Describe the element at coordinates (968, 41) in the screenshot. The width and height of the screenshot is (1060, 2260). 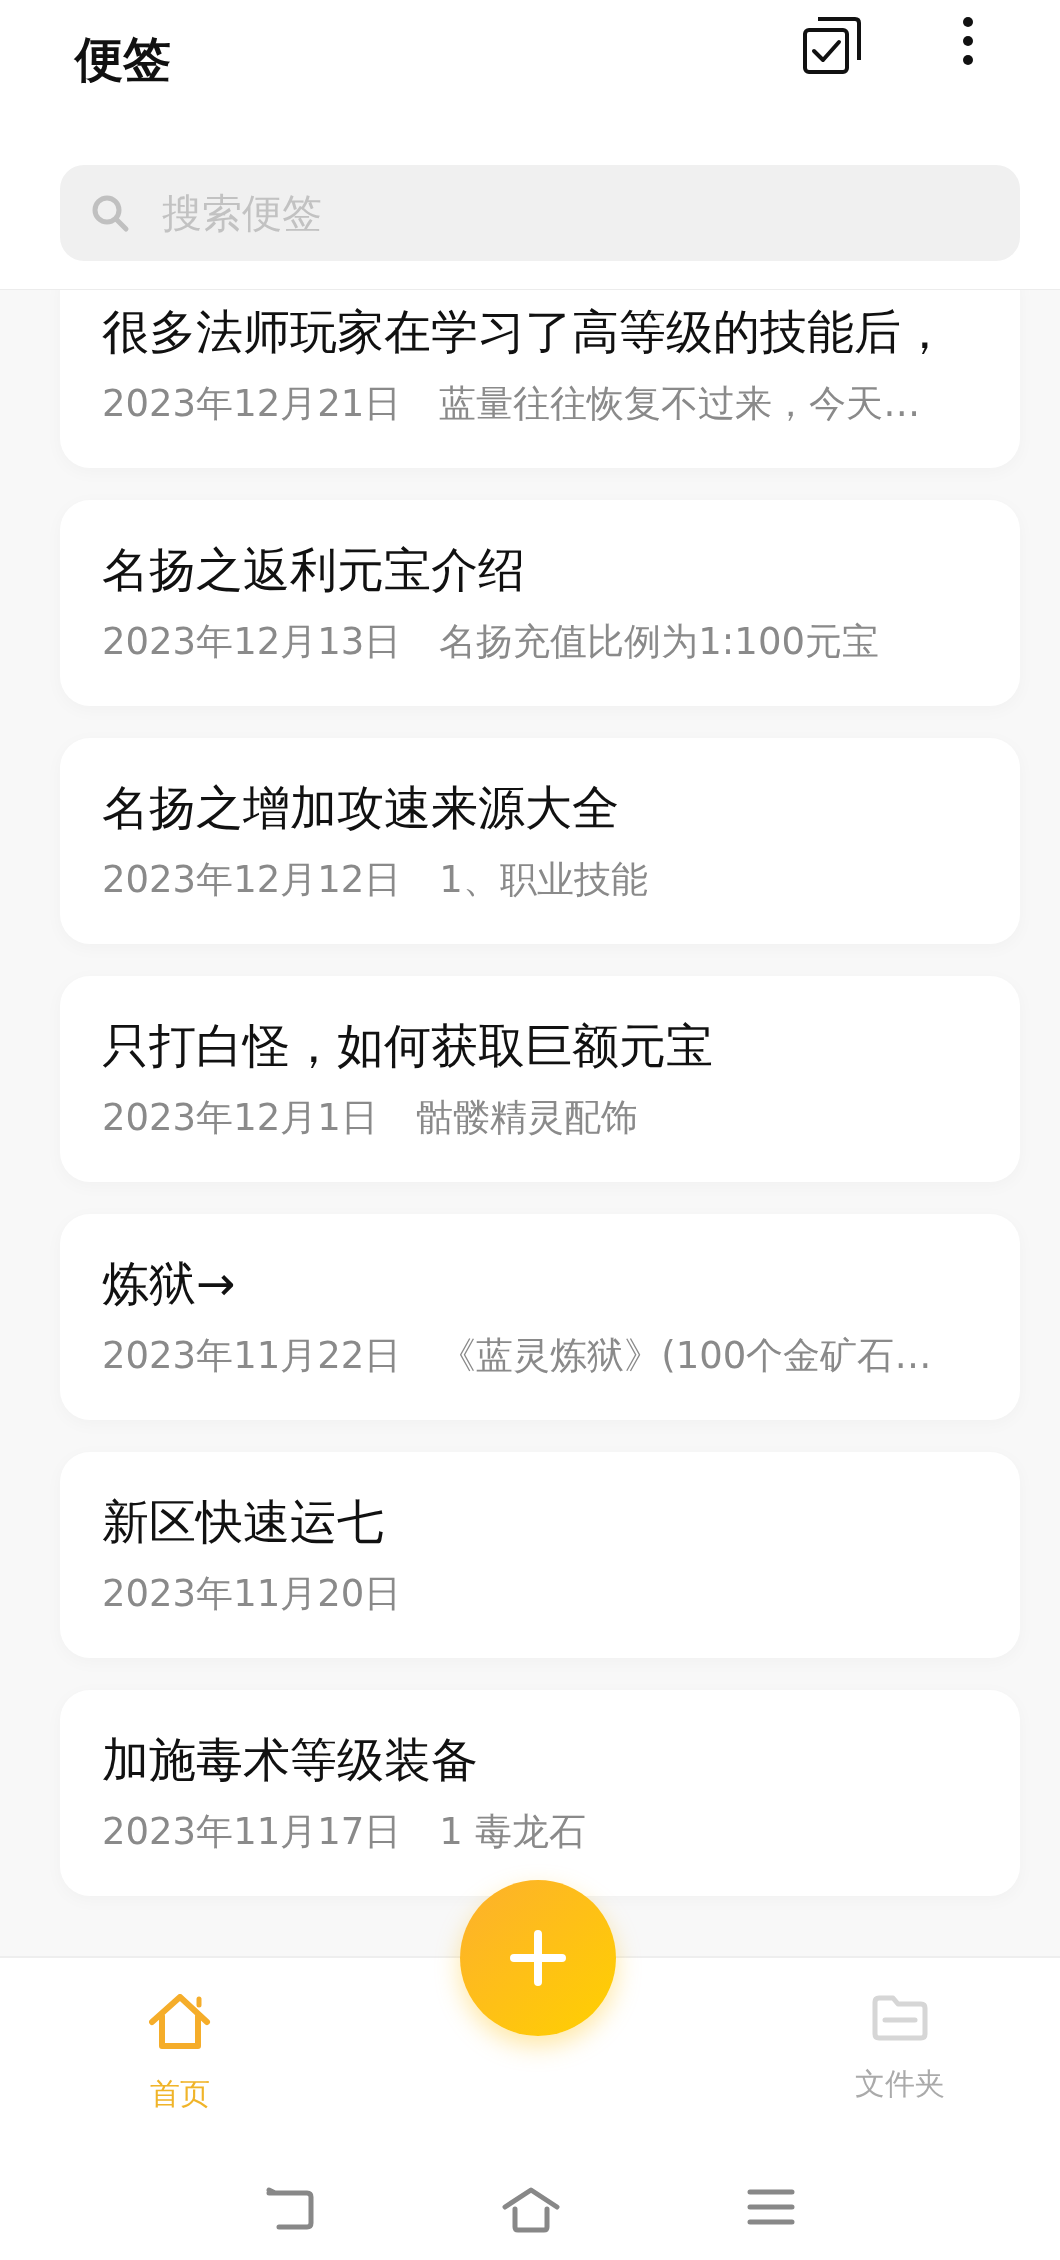
I see `more-menu-icon` at that location.